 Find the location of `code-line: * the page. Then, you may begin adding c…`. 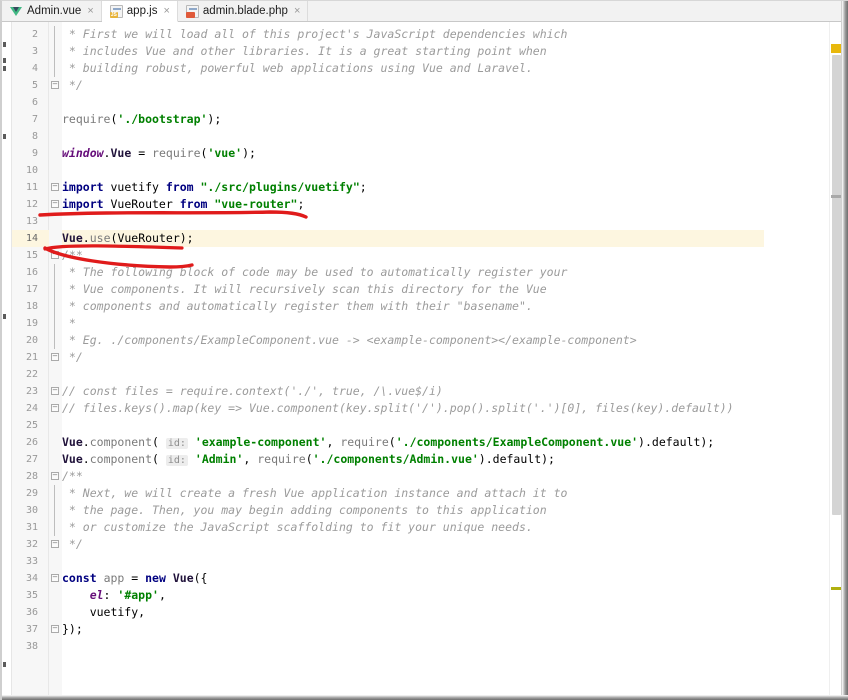

code-line: * the page. Then, you may begin adding c… is located at coordinates (304, 510).